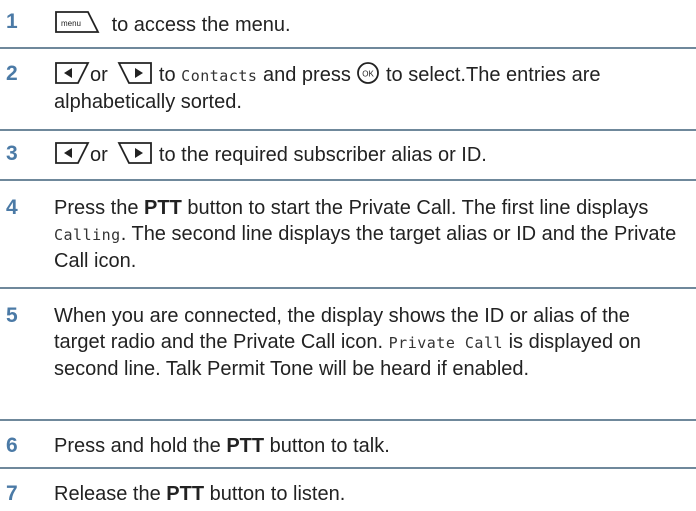 The height and width of the screenshot is (511, 696). What do you see at coordinates (446, 343) in the screenshot?
I see `private-call-label: Private Call` at bounding box center [446, 343].